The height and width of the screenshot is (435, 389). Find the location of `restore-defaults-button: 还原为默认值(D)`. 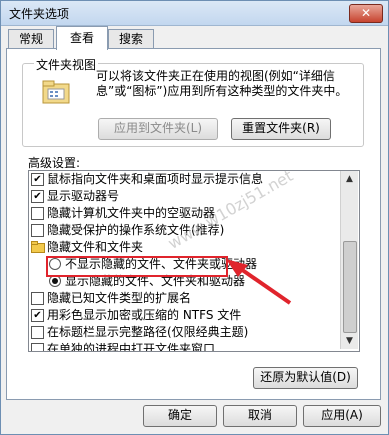

restore-defaults-button: 还原为默认值(D) is located at coordinates (305, 378).